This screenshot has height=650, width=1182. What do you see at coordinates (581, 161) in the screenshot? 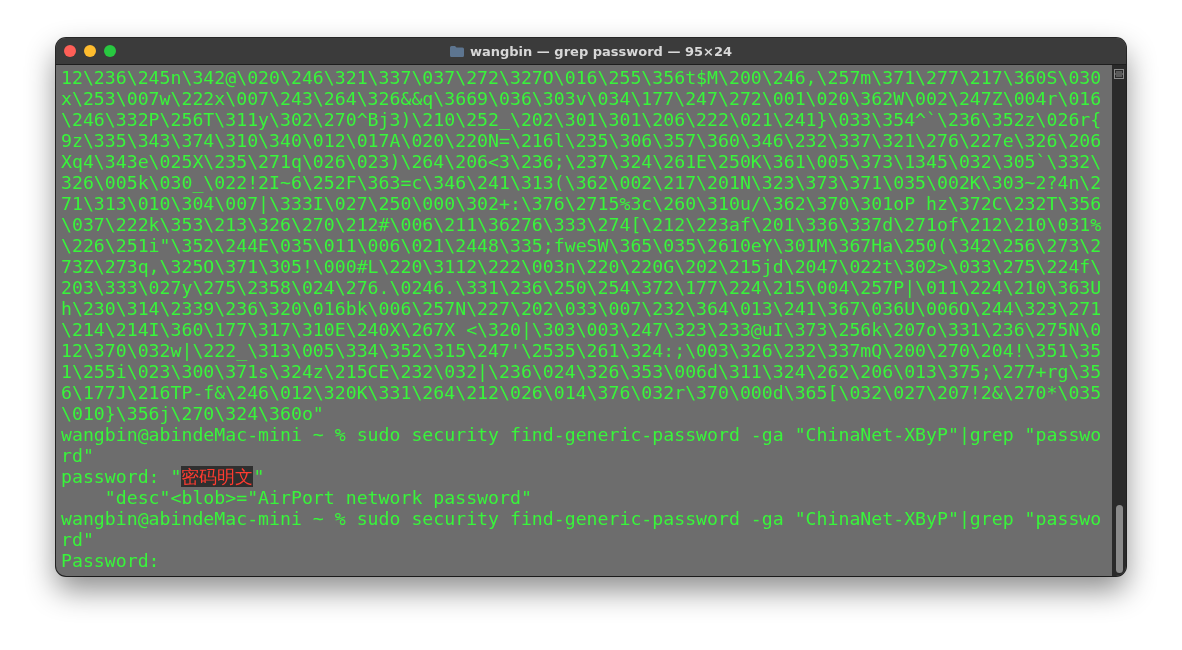
I see `terminal-line: Xq4\343e\025X\235\271q\026\023)\264\206<3\236;\237\324\261E\250K\361\005\373\1345\032\305`\332\` at bounding box center [581, 161].